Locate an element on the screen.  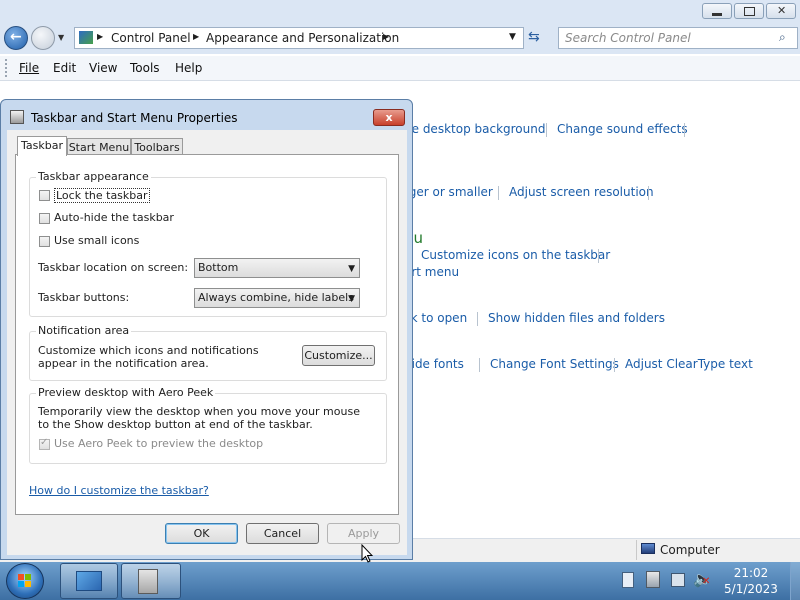
taskbar-control-panel-button is located at coordinates (89, 581).